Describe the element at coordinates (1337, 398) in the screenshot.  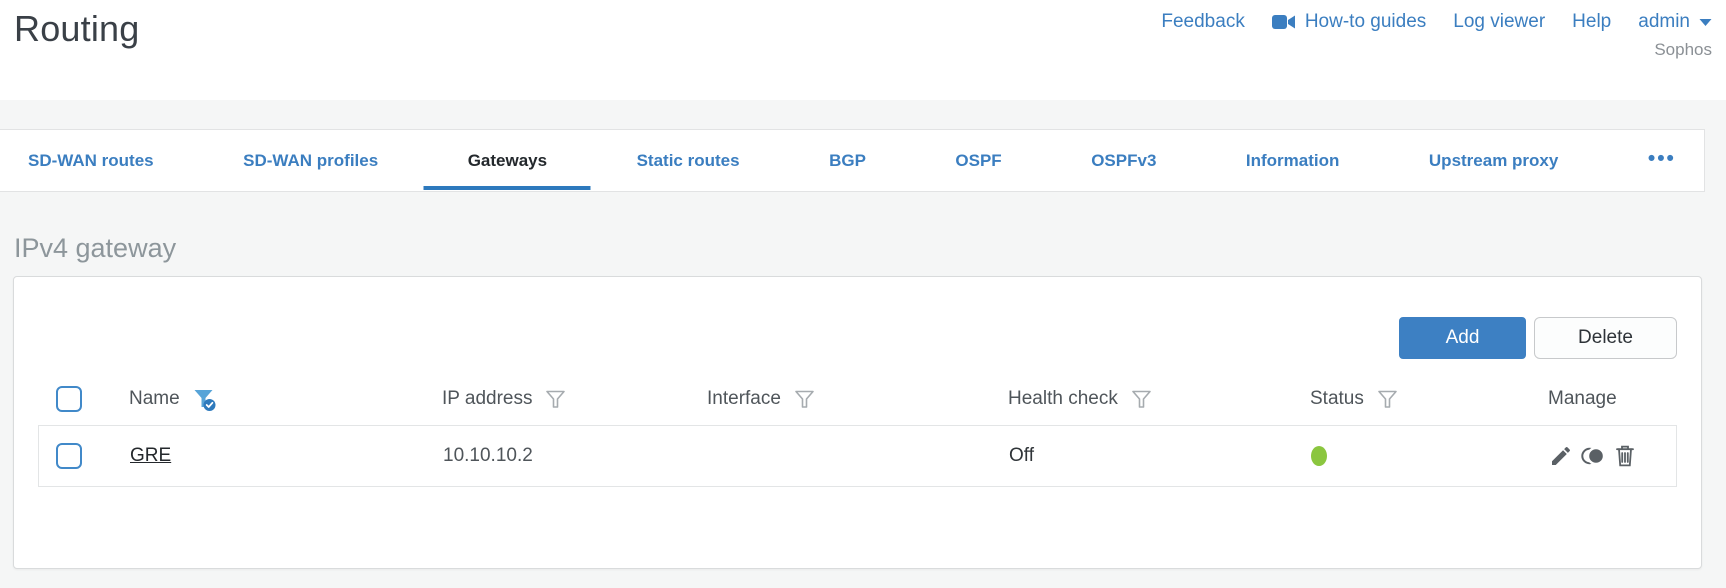
I see `column-label-status: Status` at that location.